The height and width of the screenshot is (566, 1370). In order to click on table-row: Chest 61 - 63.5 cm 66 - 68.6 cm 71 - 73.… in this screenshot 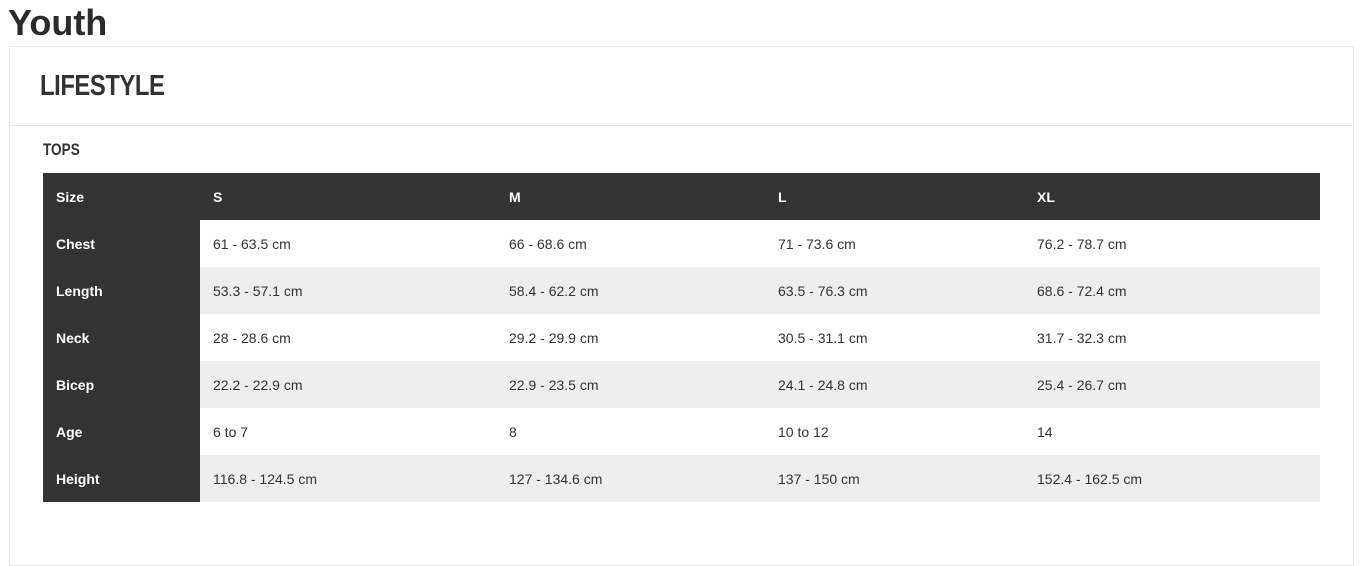, I will do `click(681, 243)`.